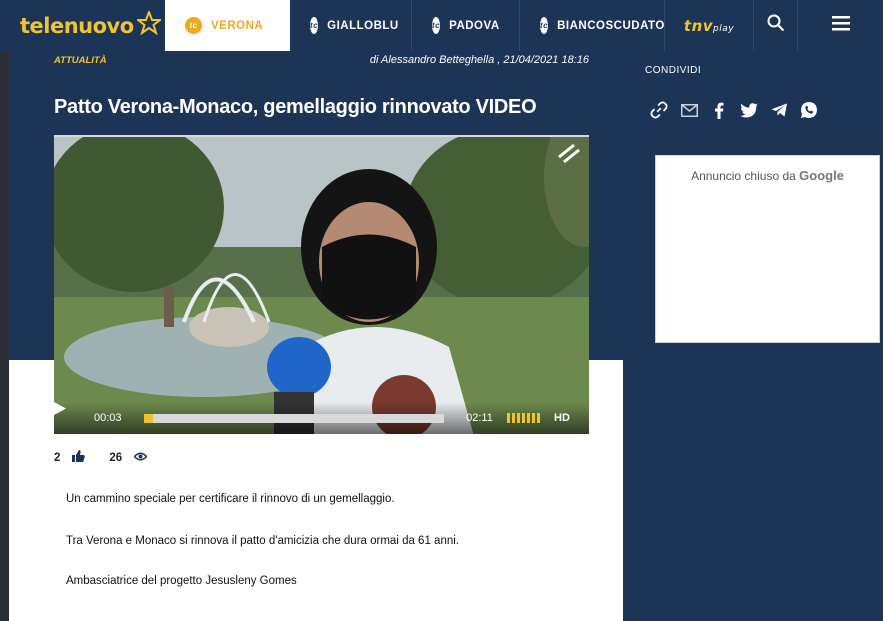 Image resolution: width=883 pixels, height=621 pixels. I want to click on views-count: 26, so click(116, 457).